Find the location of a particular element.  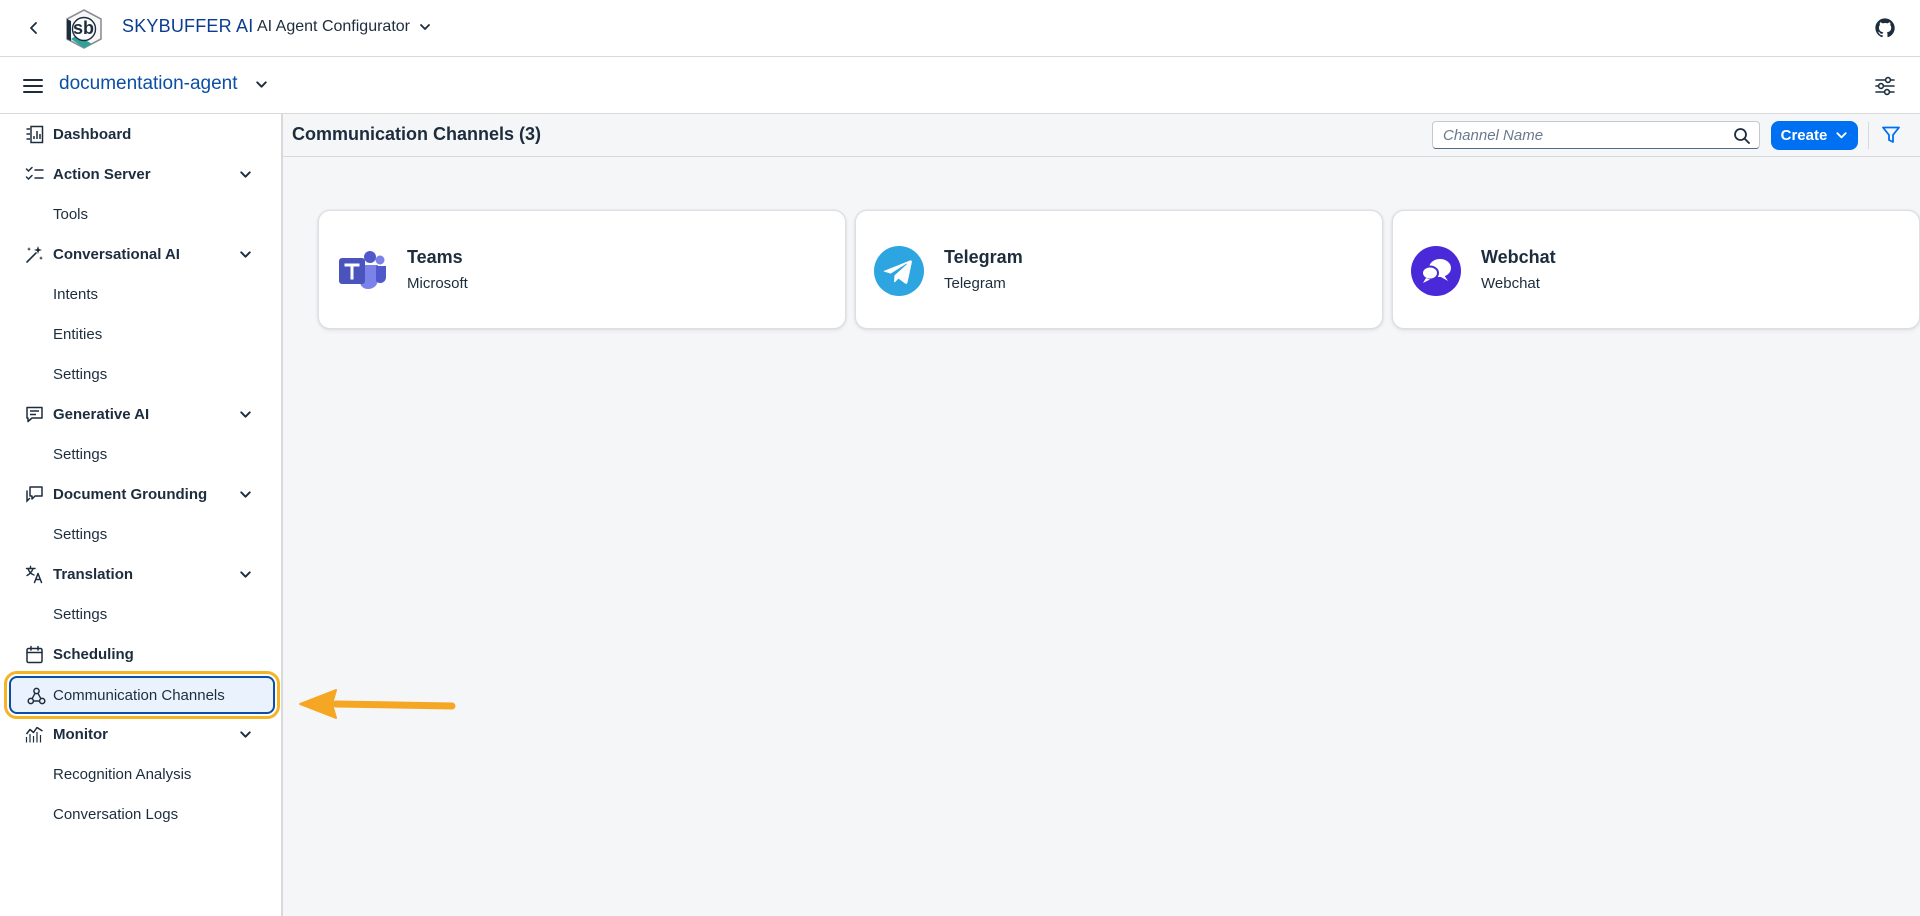

sidebar-item-label: Document Grounding is located at coordinates (130, 494).